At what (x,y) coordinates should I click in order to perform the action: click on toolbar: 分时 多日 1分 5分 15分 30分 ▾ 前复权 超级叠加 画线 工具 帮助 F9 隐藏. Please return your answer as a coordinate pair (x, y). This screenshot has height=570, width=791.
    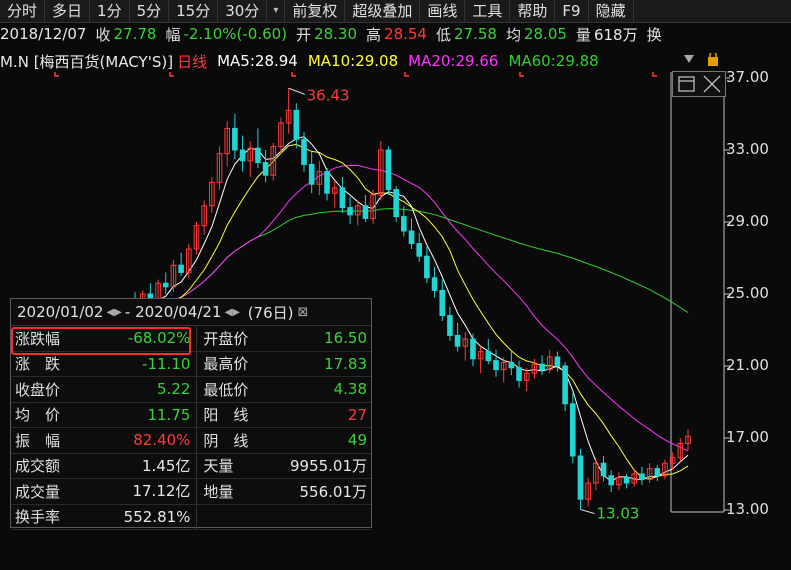
    Looking at the image, I should click on (395, 11).